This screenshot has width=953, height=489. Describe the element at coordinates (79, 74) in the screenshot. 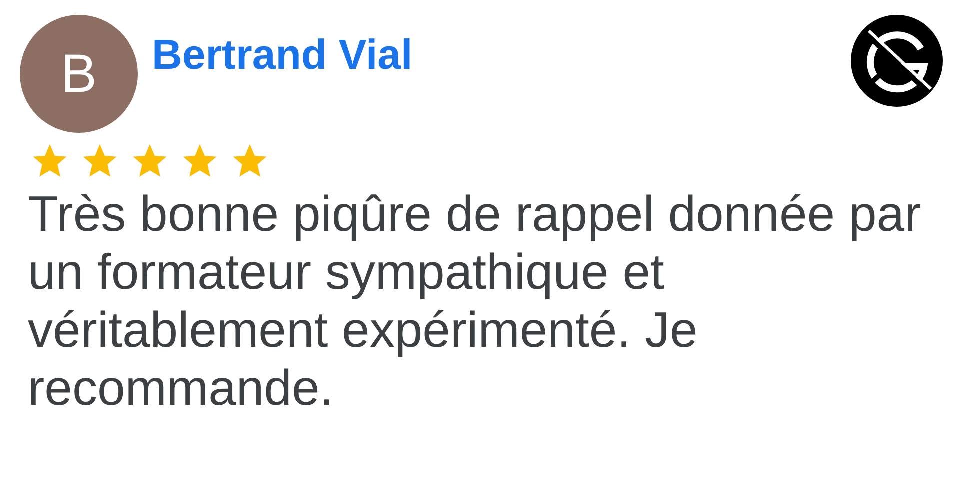

I see `avatar: B` at that location.